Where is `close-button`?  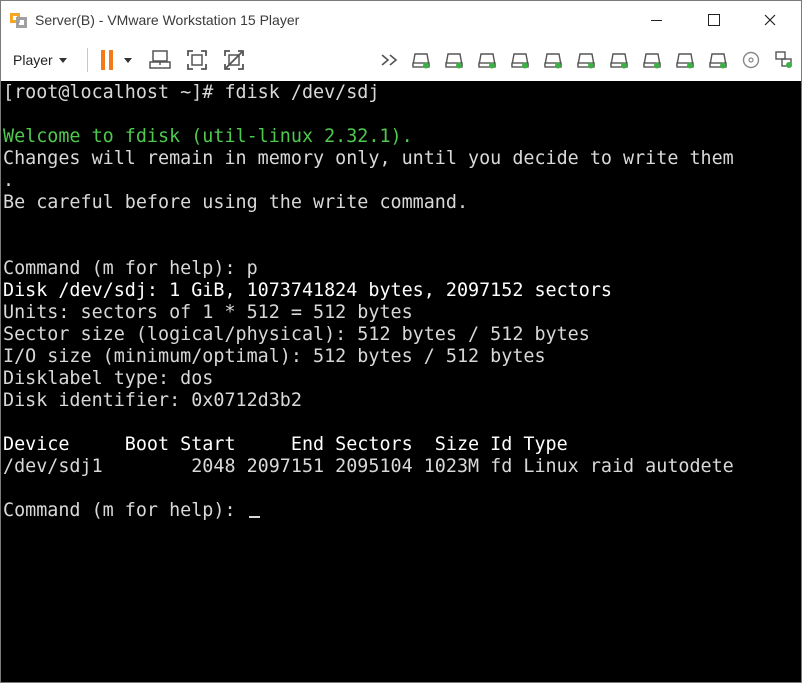
close-button is located at coordinates (770, 20).